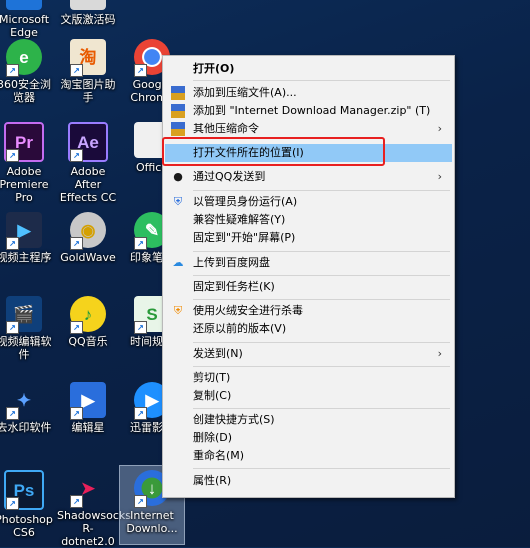 This screenshot has width=530, height=548. I want to click on menu-item-label: 删除(D), so click(213, 437).